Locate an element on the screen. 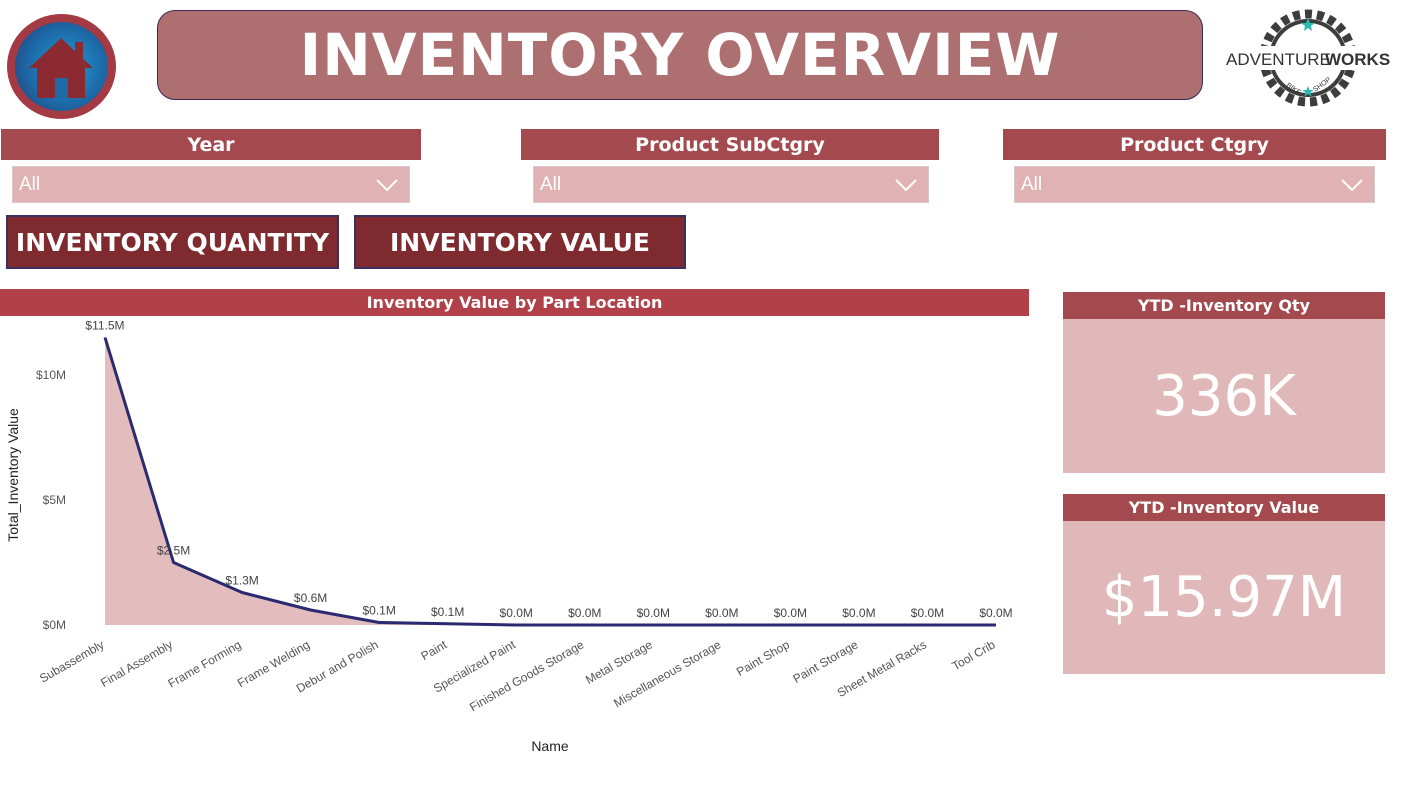  slicer-category: Product Ctgry is located at coordinates (1194, 144).